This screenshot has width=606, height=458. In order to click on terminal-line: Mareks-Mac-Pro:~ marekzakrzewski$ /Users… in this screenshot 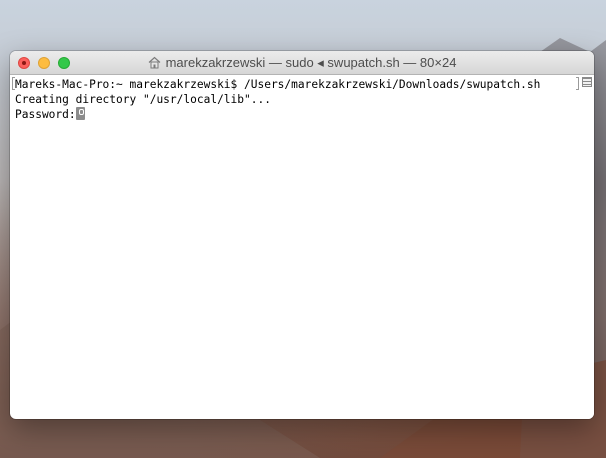, I will do `click(278, 84)`.